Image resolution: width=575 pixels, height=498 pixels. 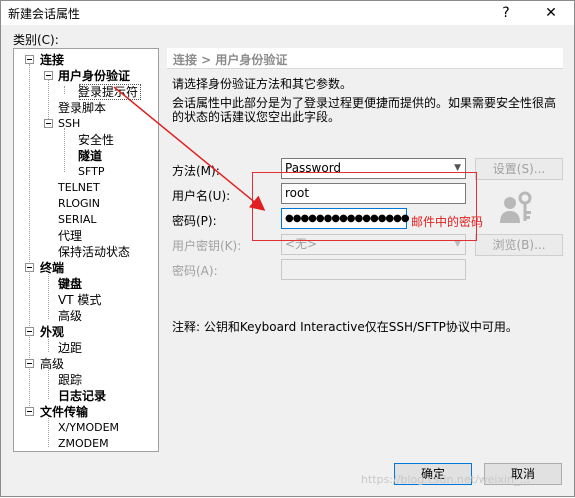 What do you see at coordinates (110, 92) in the screenshot?
I see `tree-focus-rect` at bounding box center [110, 92].